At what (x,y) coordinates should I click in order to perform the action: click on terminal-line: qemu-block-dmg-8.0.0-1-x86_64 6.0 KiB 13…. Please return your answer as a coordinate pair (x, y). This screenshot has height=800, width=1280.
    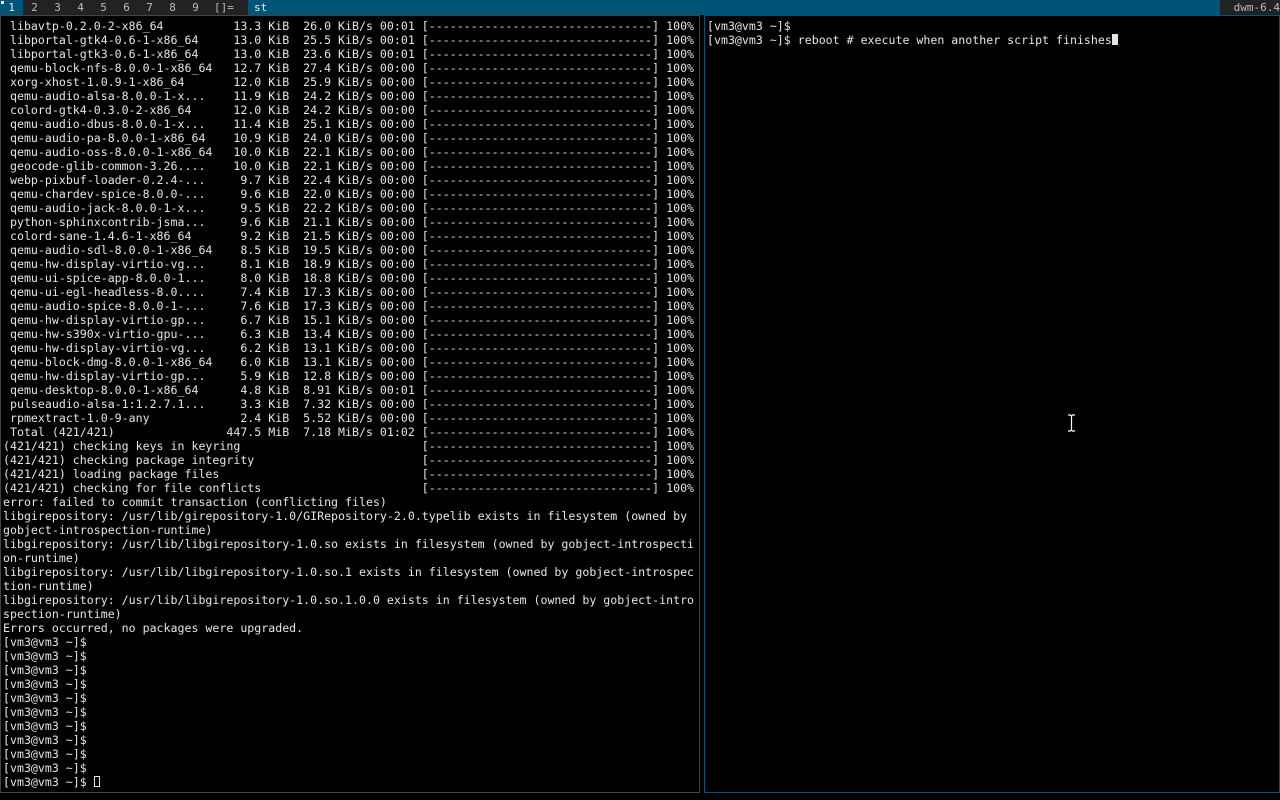
    Looking at the image, I should click on (349, 362).